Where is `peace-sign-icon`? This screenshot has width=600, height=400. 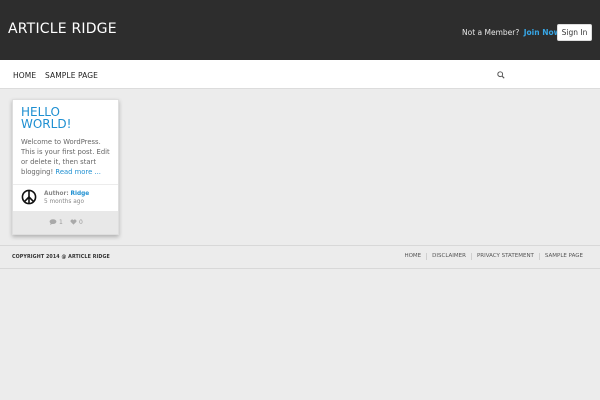
peace-sign-icon is located at coordinates (29, 197).